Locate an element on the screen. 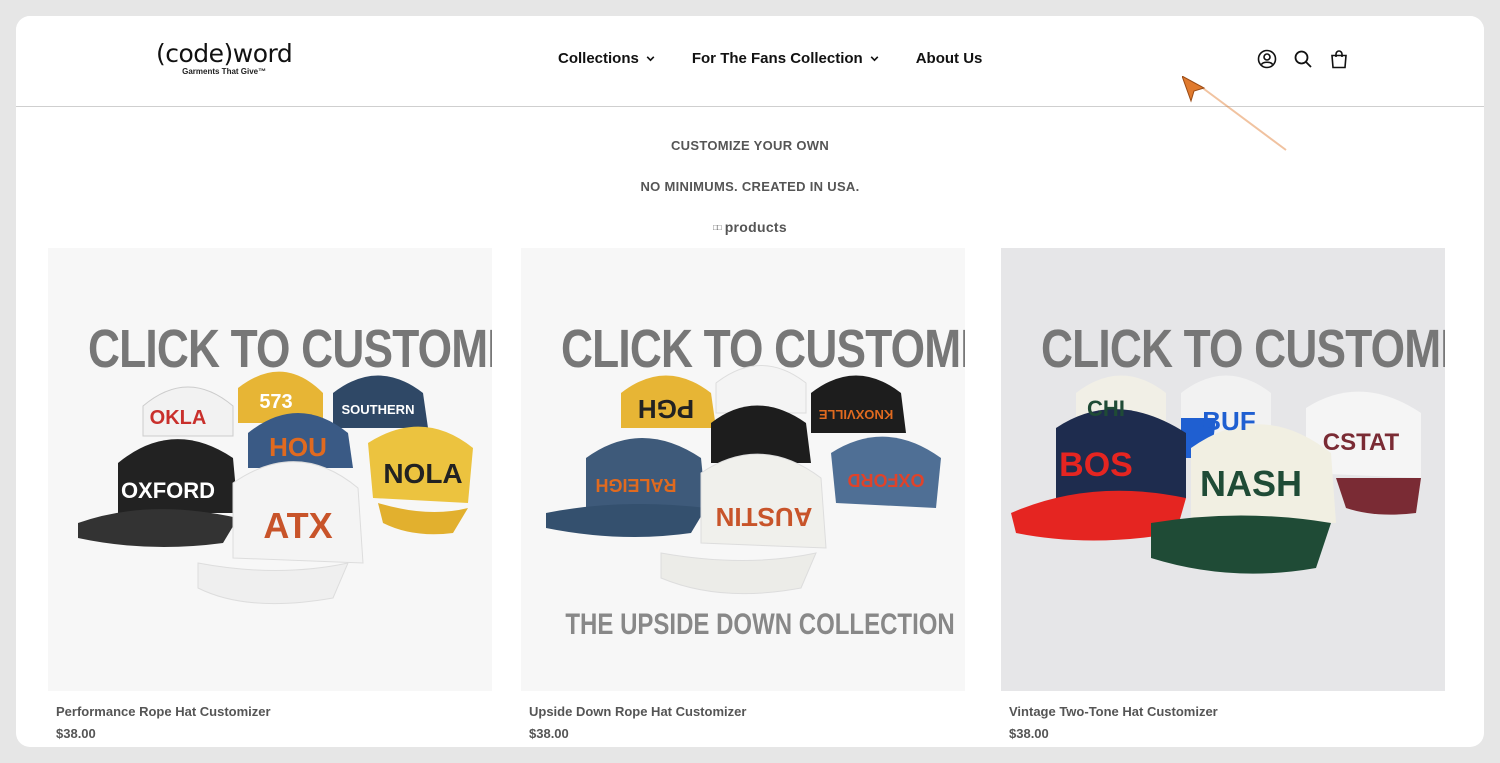 This screenshot has width=1500, height=763. hat-label: NOLA is located at coordinates (422, 473).